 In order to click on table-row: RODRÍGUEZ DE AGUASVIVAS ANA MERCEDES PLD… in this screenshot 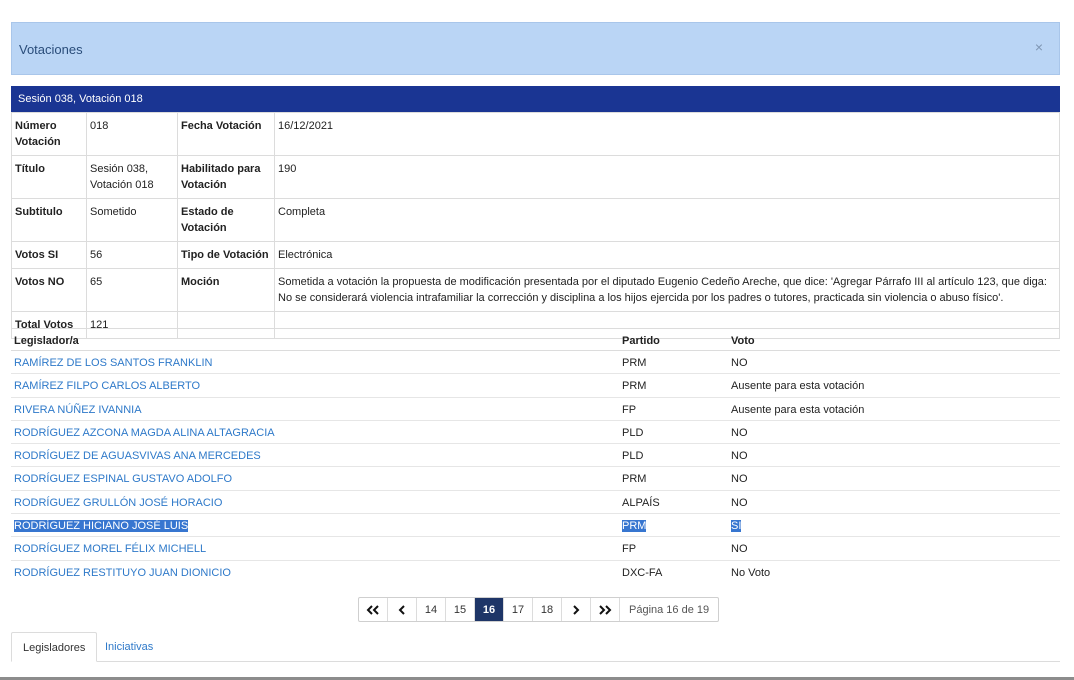, I will do `click(535, 456)`.